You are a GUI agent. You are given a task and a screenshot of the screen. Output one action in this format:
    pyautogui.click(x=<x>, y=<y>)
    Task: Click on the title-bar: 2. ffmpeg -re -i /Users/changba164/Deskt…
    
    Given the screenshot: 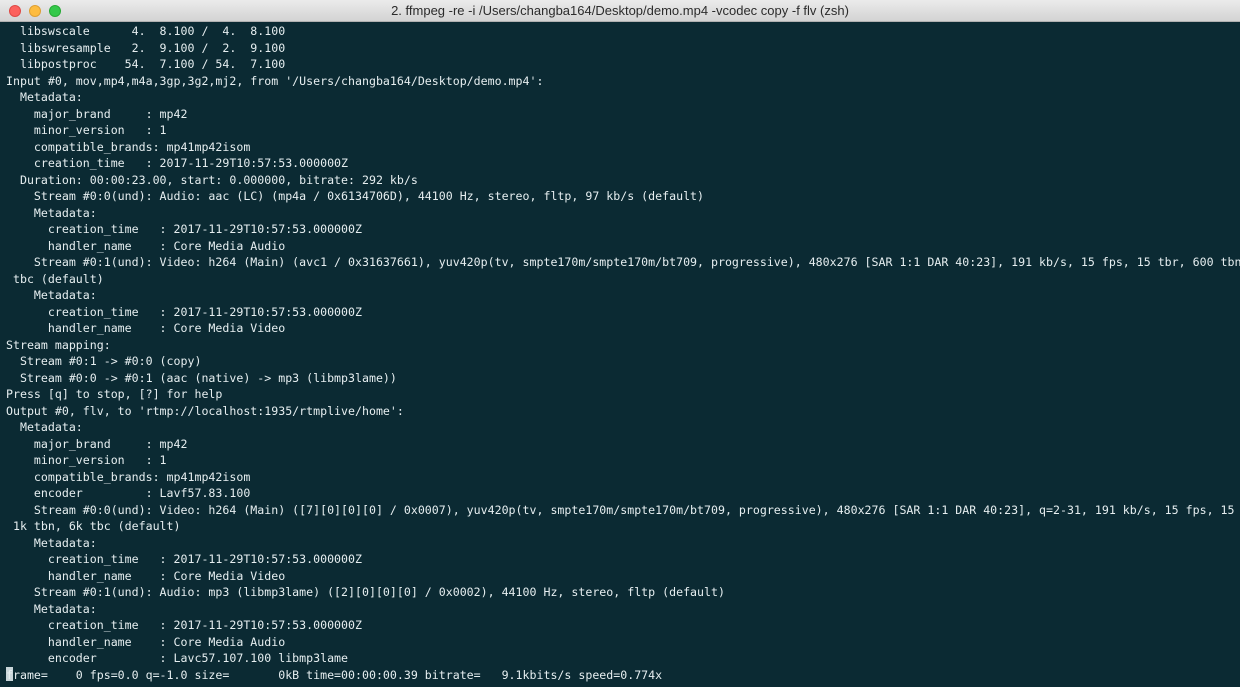 What is the action you would take?
    pyautogui.click(x=620, y=11)
    